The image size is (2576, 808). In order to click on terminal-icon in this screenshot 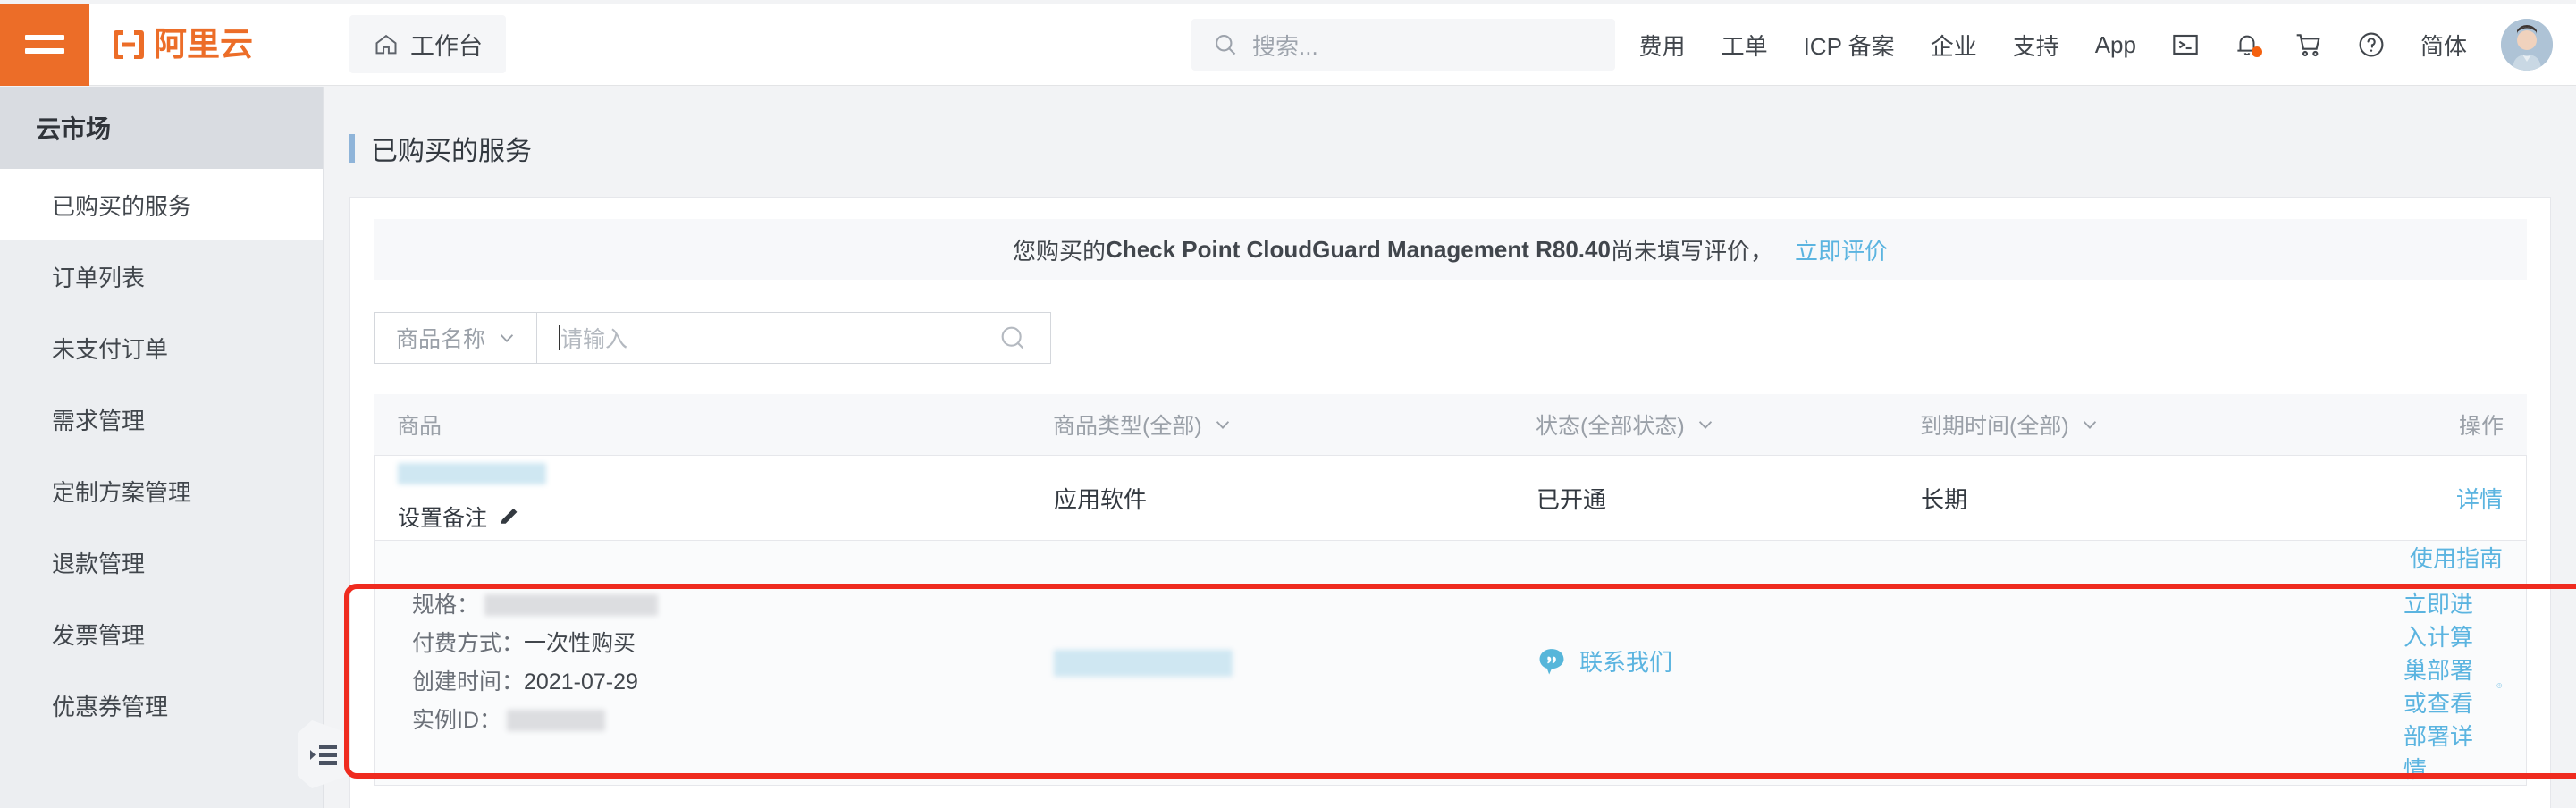, I will do `click(2185, 44)`.